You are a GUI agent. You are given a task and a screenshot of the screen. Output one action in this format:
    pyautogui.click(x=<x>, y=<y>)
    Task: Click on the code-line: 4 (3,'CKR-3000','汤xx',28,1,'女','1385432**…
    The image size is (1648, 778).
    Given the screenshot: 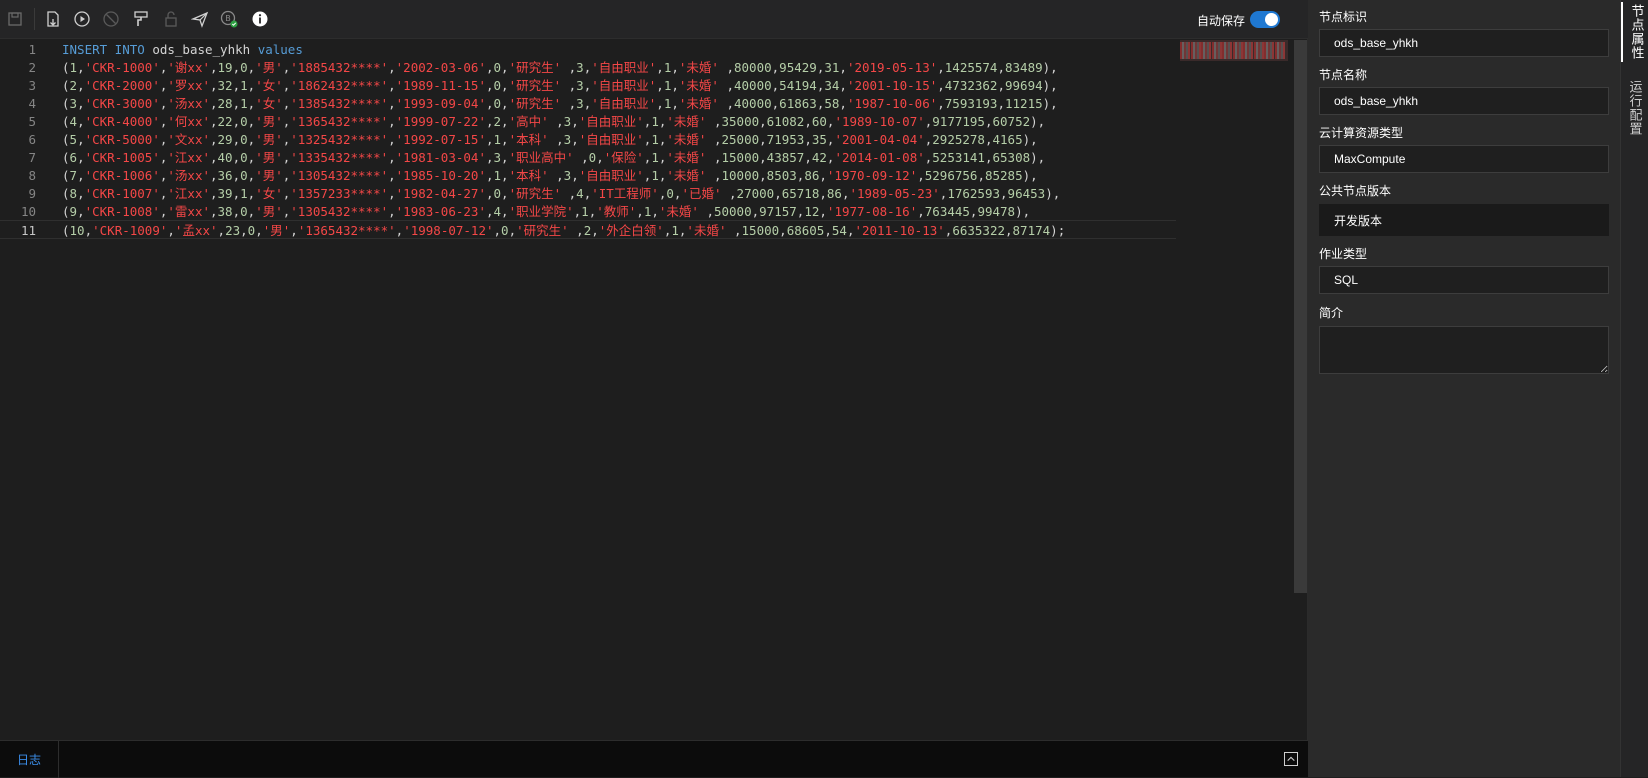 What is the action you would take?
    pyautogui.click(x=588, y=103)
    